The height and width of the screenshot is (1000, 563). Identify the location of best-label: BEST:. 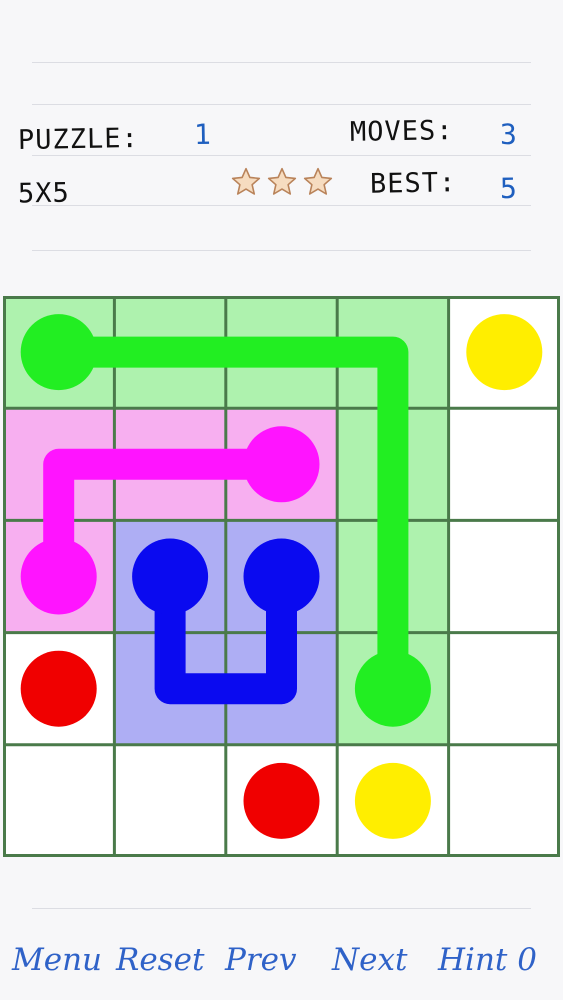
(413, 183).